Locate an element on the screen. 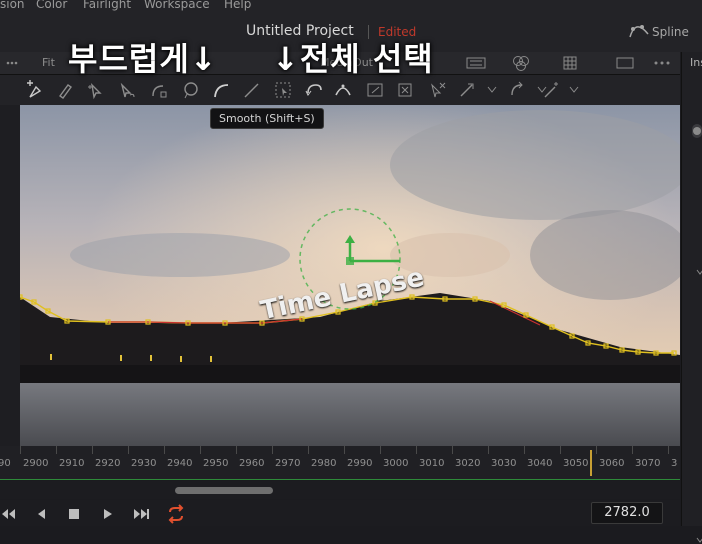 The width and height of the screenshot is (702, 544). inspector-panel: Ins is located at coordinates (691, 297).